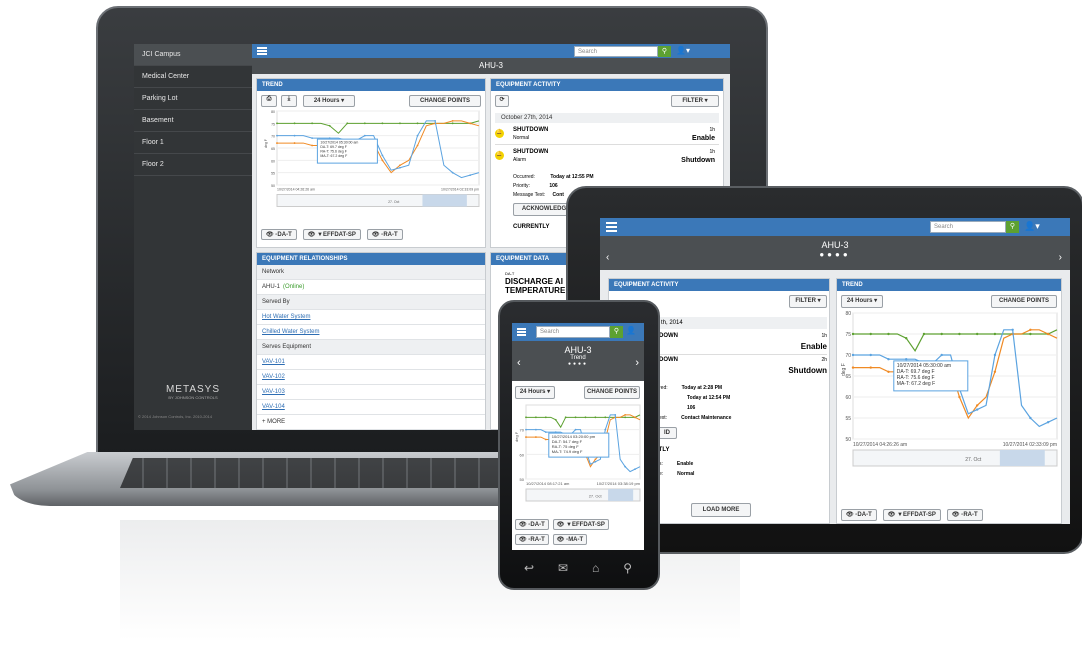 This screenshot has height=659, width=1082. What do you see at coordinates (595, 568) in the screenshot?
I see `home-icon: ⌂` at bounding box center [595, 568].